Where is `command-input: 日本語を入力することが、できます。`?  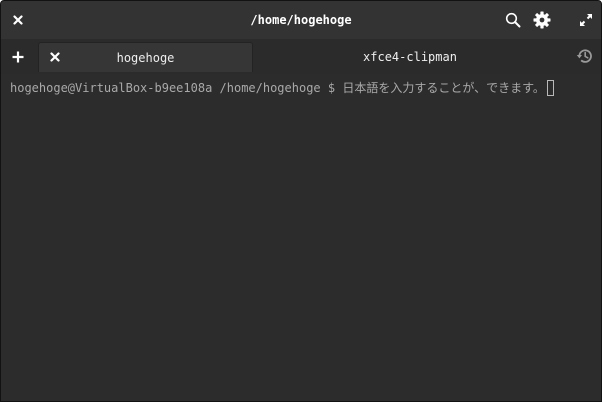
command-input: 日本語を入力することが、できます。 is located at coordinates (443, 88).